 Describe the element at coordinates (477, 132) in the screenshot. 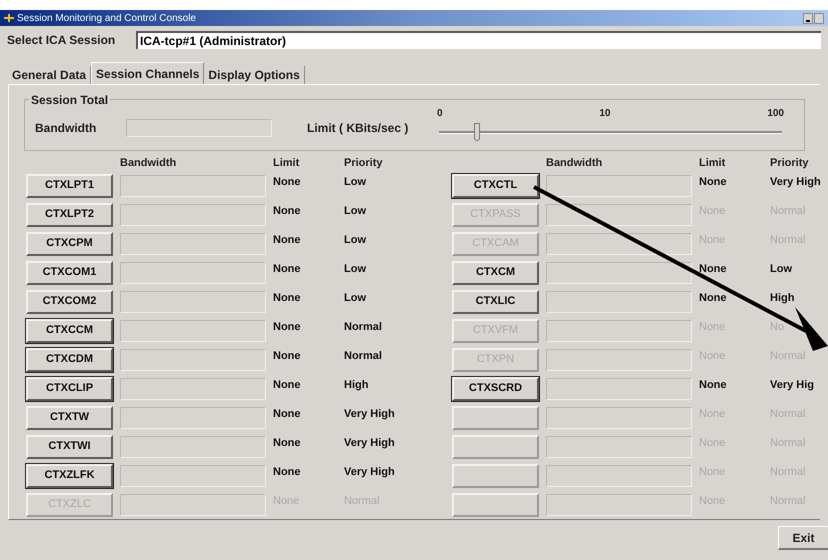

I see `slider-thumb` at that location.